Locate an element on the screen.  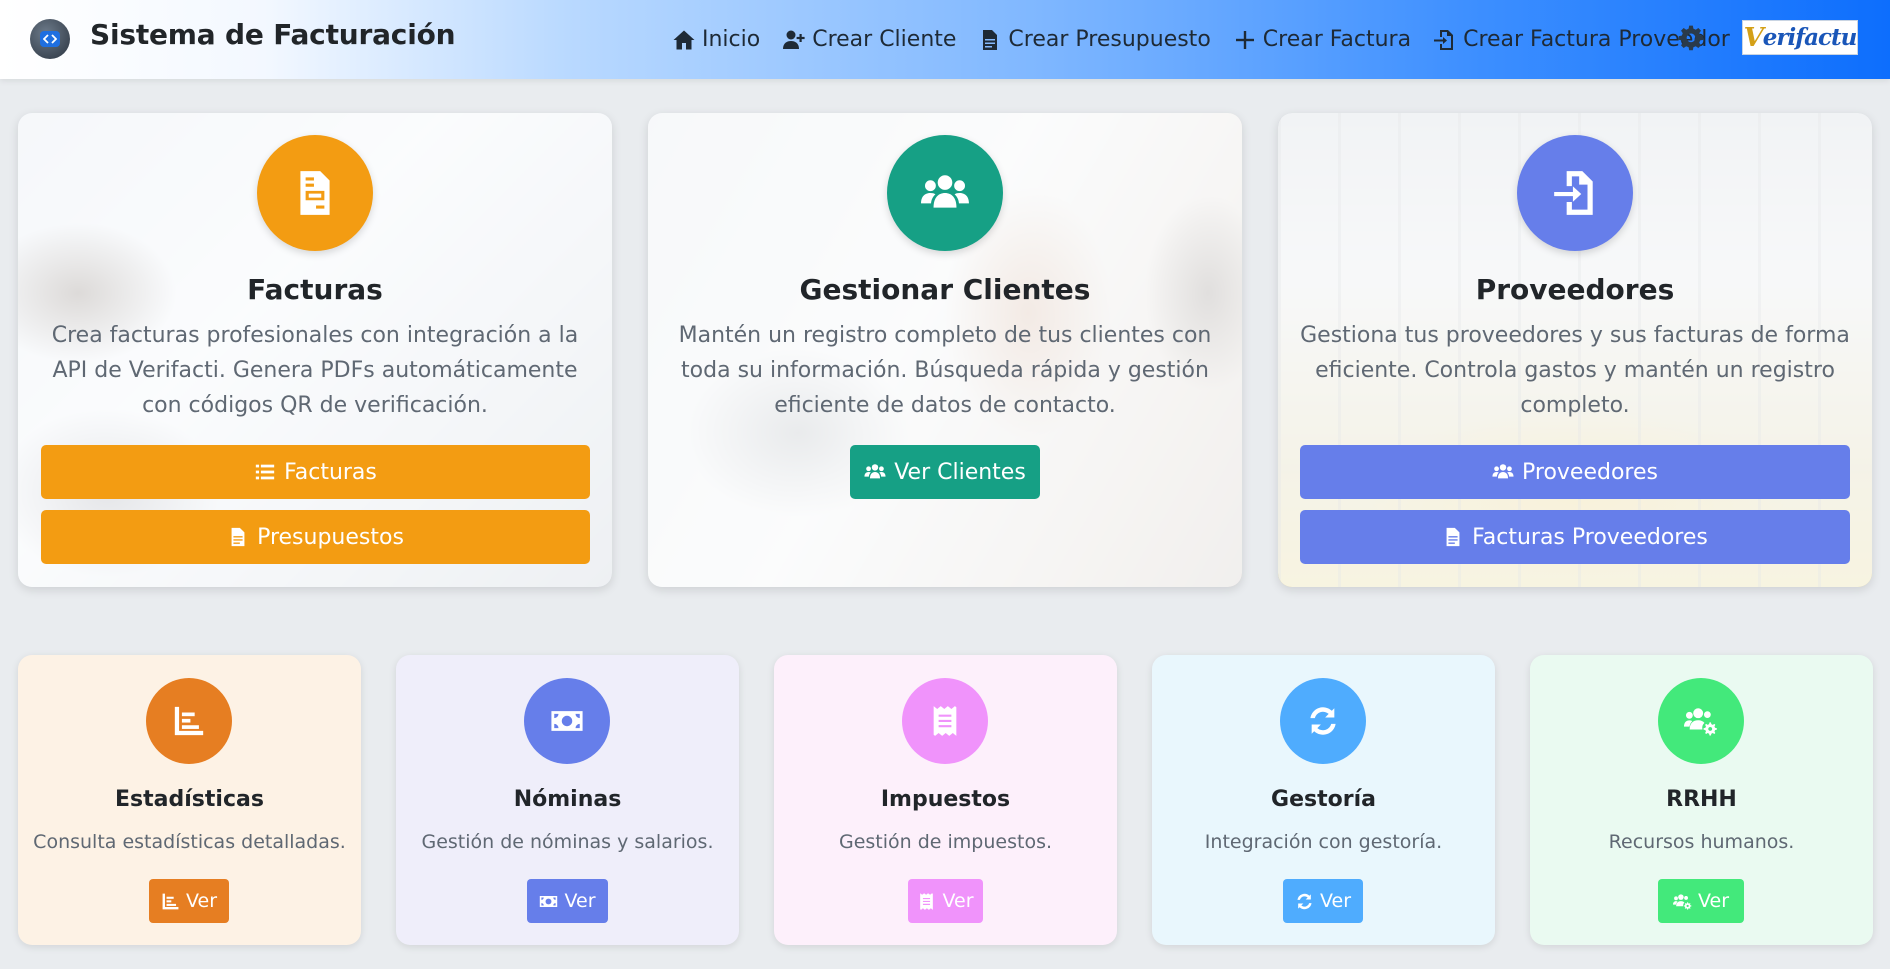
nav-link-label: Inicio is located at coordinates (731, 39).